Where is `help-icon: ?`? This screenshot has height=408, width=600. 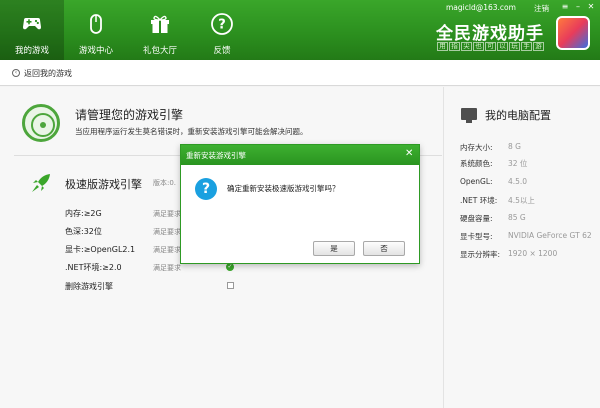
help-icon: ? is located at coordinates (222, 24).